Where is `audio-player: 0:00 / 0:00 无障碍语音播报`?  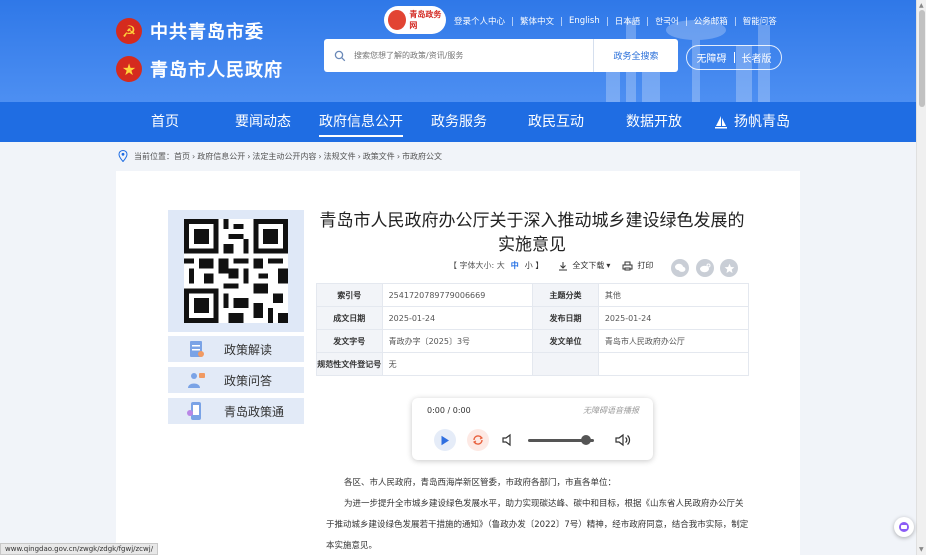
audio-player: 0:00 / 0:00 无障碍语音播报 is located at coordinates (532, 429).